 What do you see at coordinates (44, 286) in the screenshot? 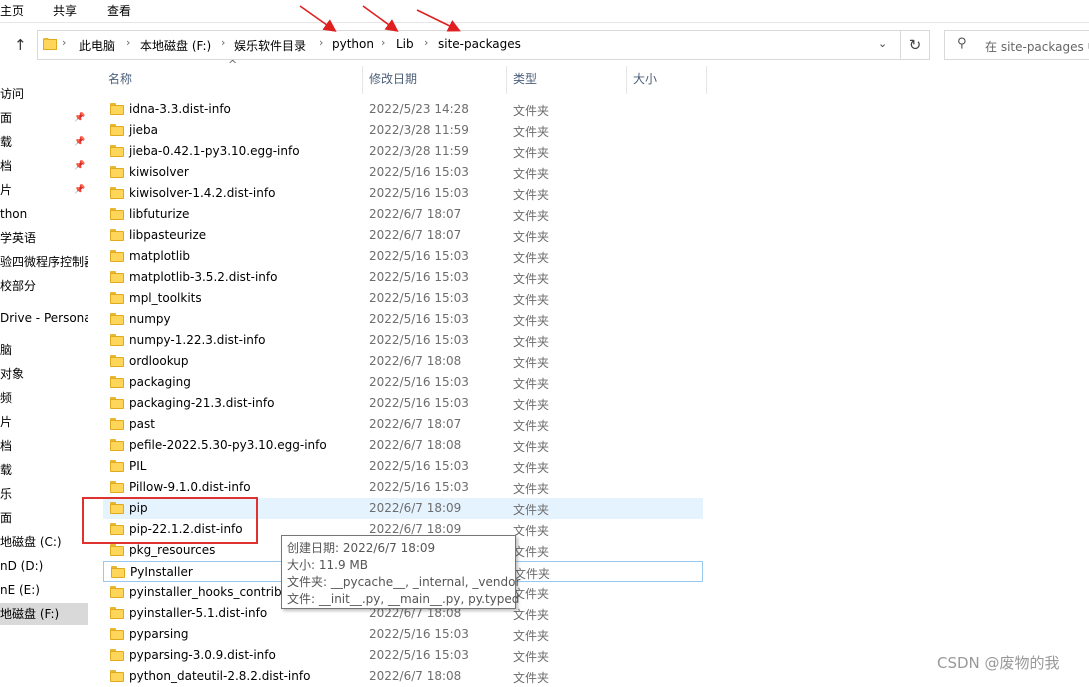
I see `sidebar-item: 校部分` at bounding box center [44, 286].